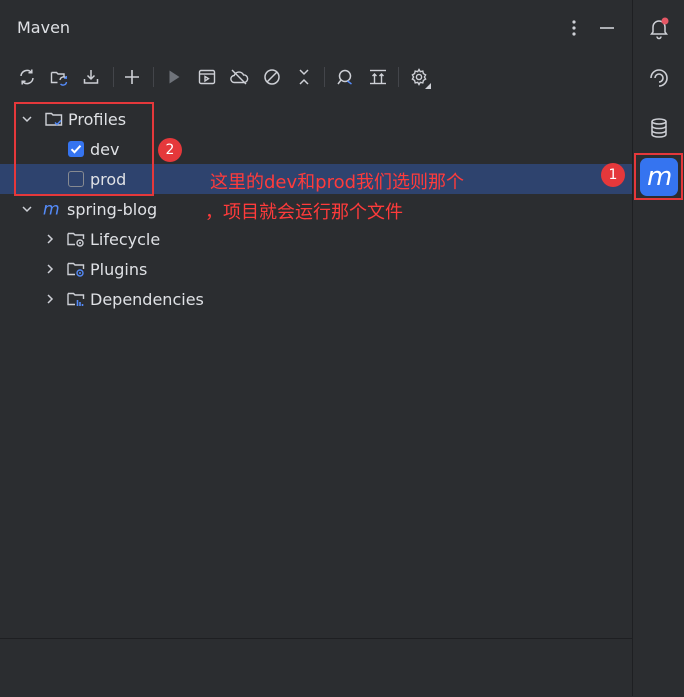 The image size is (684, 697). What do you see at coordinates (316, 667) in the screenshot?
I see `bottom-status-area` at bounding box center [316, 667].